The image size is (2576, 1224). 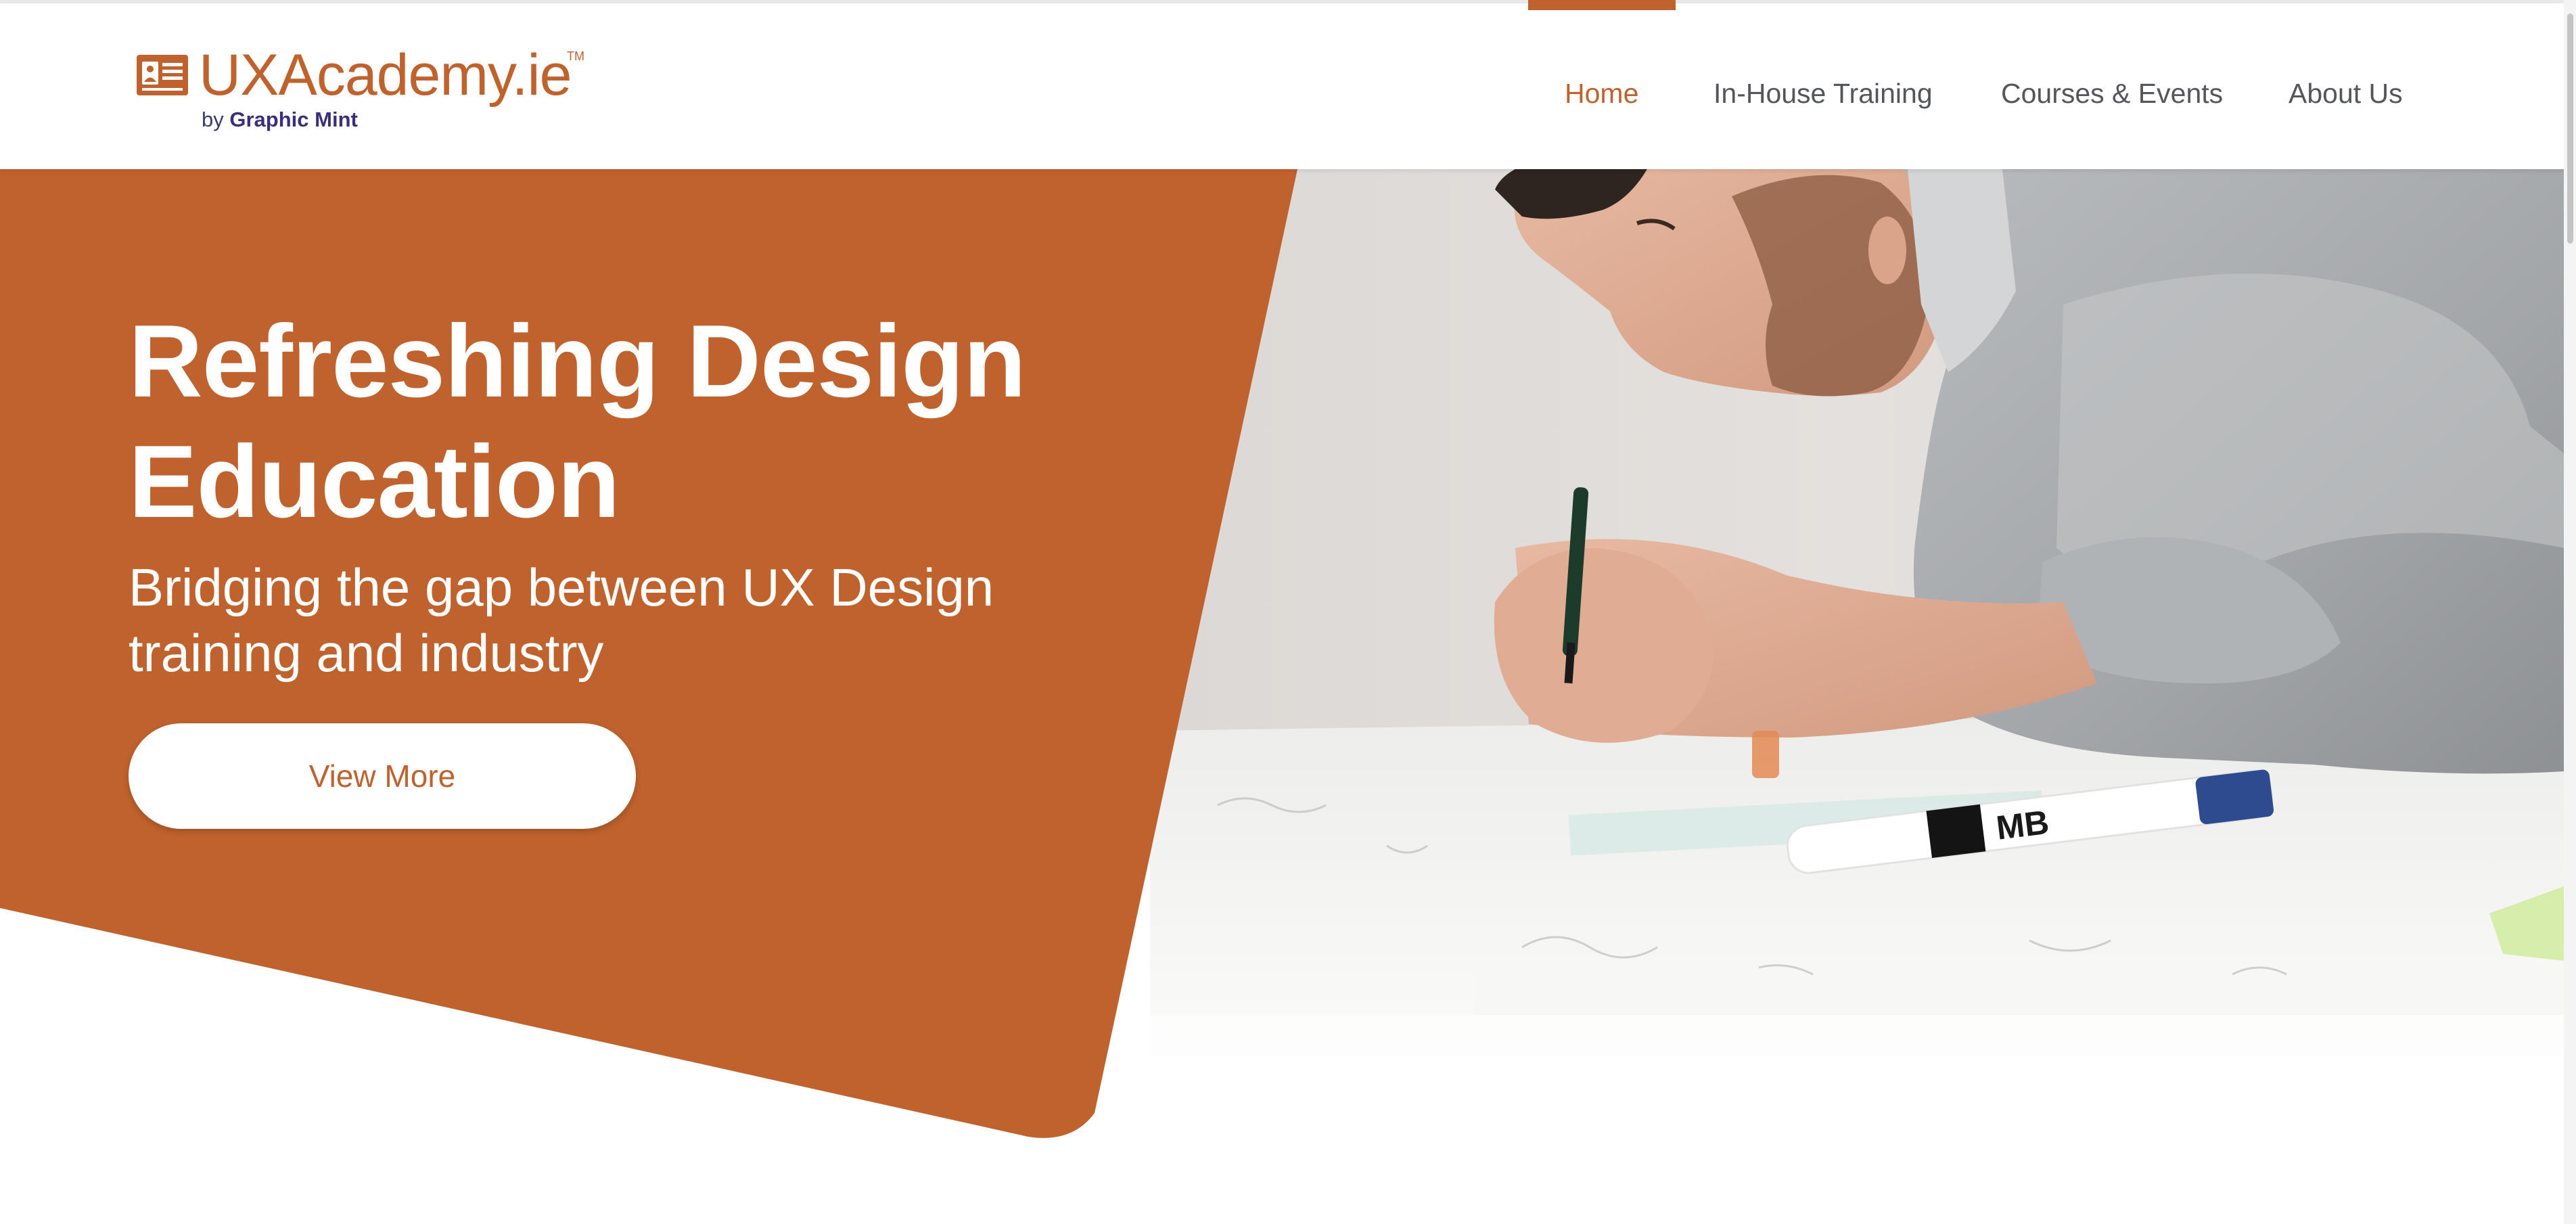 I want to click on hero-title: Refreshing Design Education, so click(x=577, y=421).